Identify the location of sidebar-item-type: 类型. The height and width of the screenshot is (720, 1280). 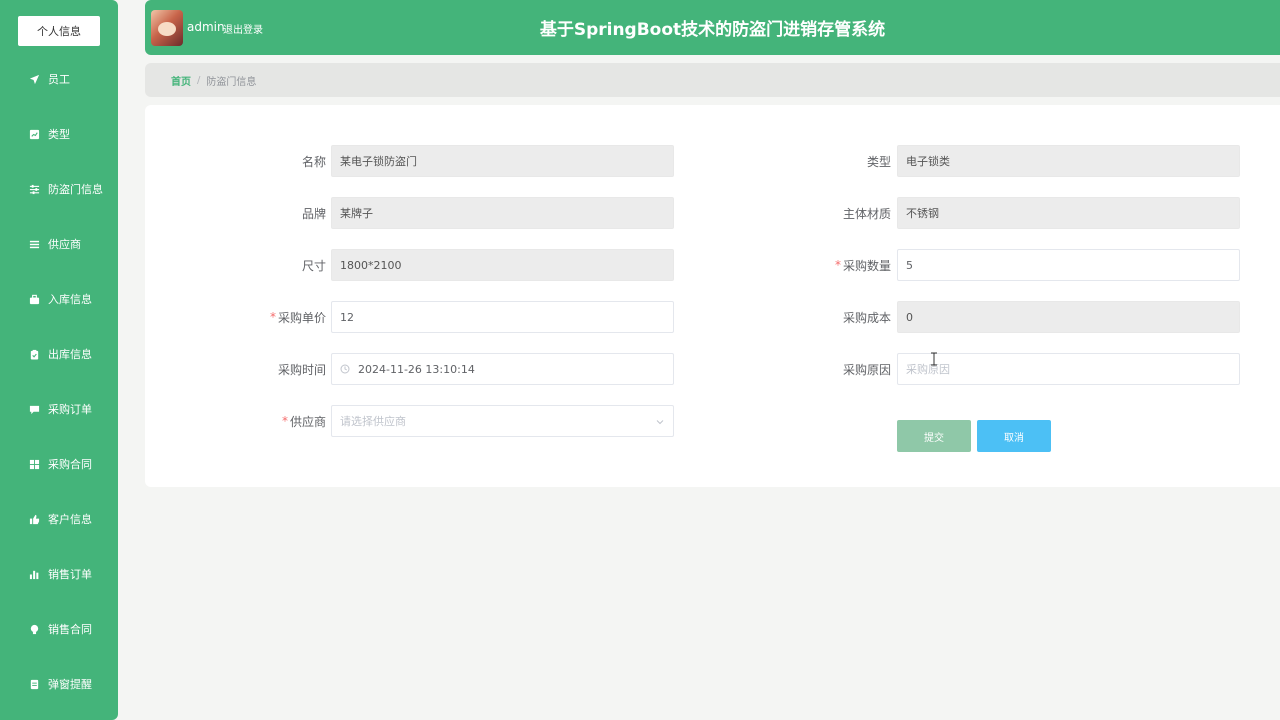
(59, 134).